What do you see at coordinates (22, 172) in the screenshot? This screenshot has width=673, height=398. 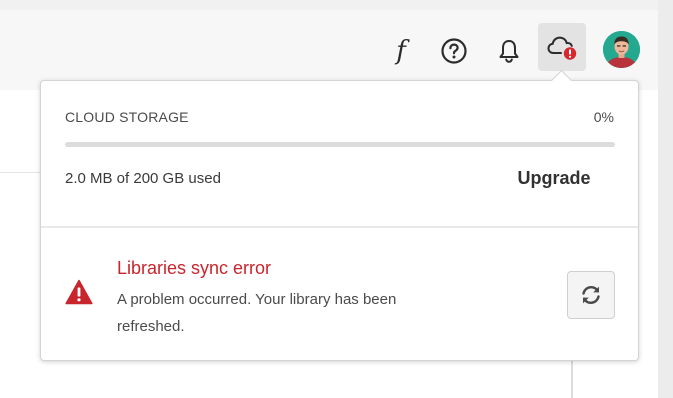 I see `content-divider` at bounding box center [22, 172].